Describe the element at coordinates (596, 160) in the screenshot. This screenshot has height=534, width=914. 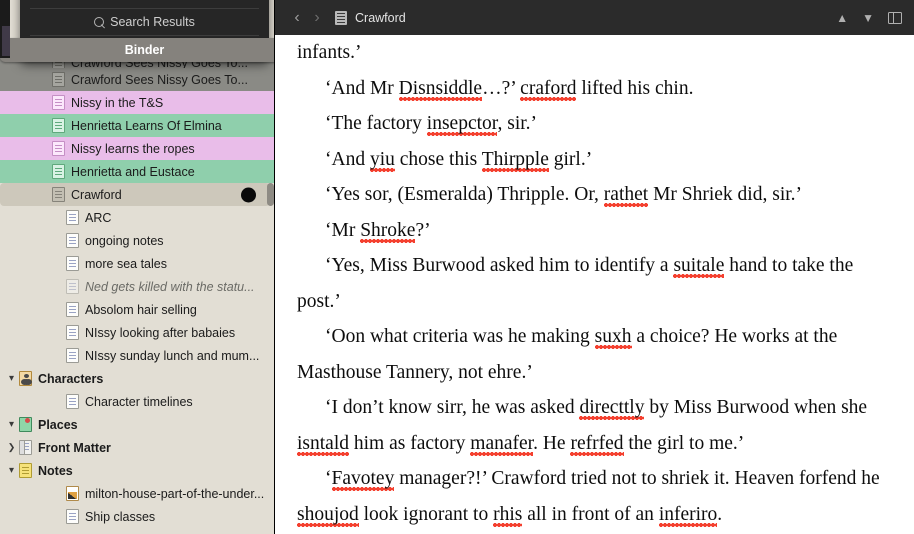
I see `document-paragraph: ‘And yiu chose this Thirpple girl.’` at that location.